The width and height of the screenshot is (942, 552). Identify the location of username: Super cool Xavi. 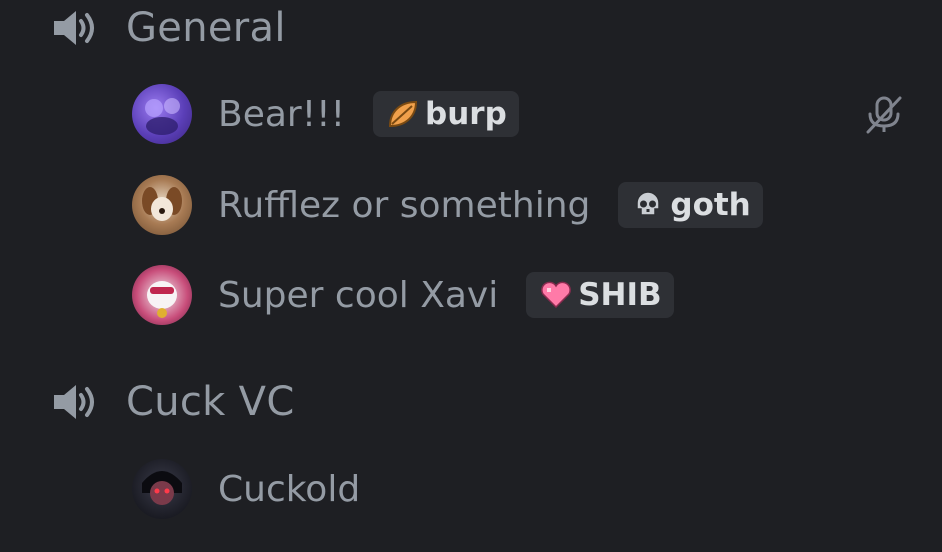
(358, 295).